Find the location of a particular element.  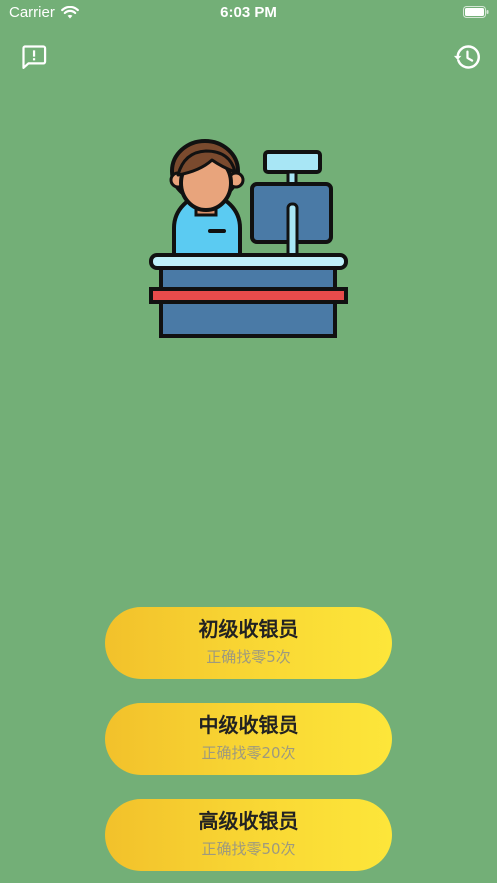

cashier-icon is located at coordinates (248, 238).